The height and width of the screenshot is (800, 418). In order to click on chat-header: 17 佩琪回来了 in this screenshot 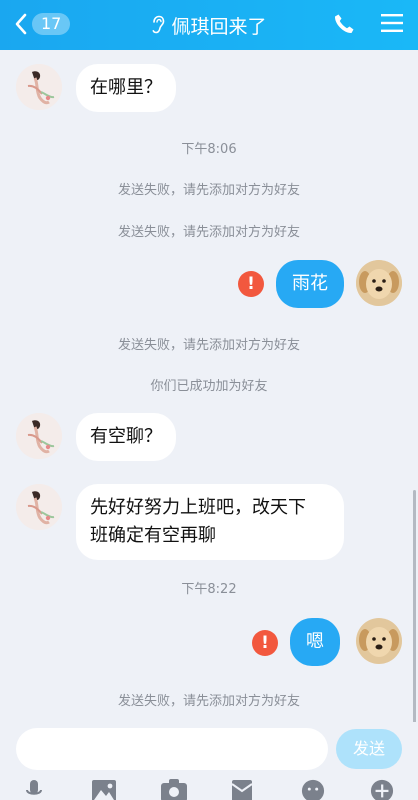, I will do `click(209, 25)`.